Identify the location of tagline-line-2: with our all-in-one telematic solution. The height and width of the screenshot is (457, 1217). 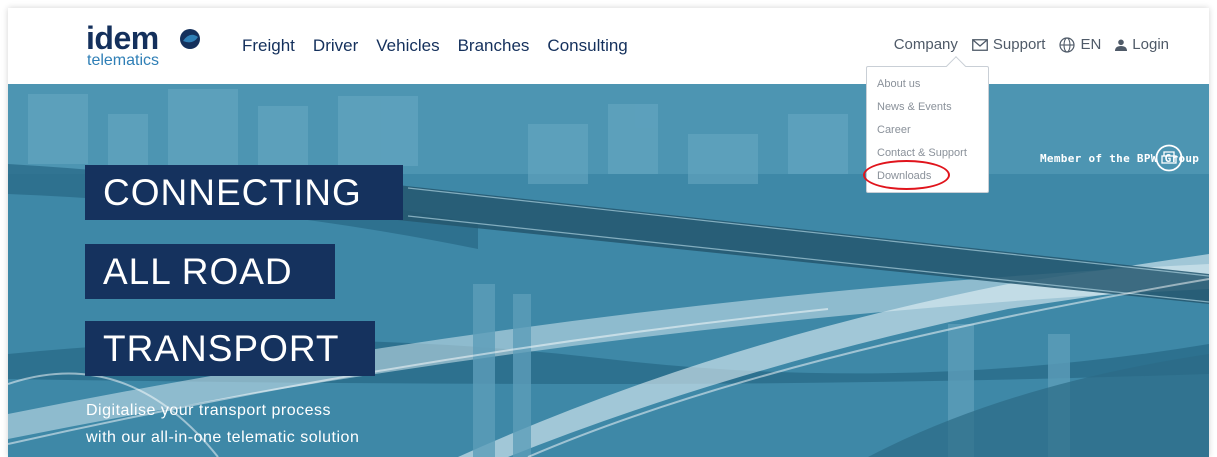
(223, 437).